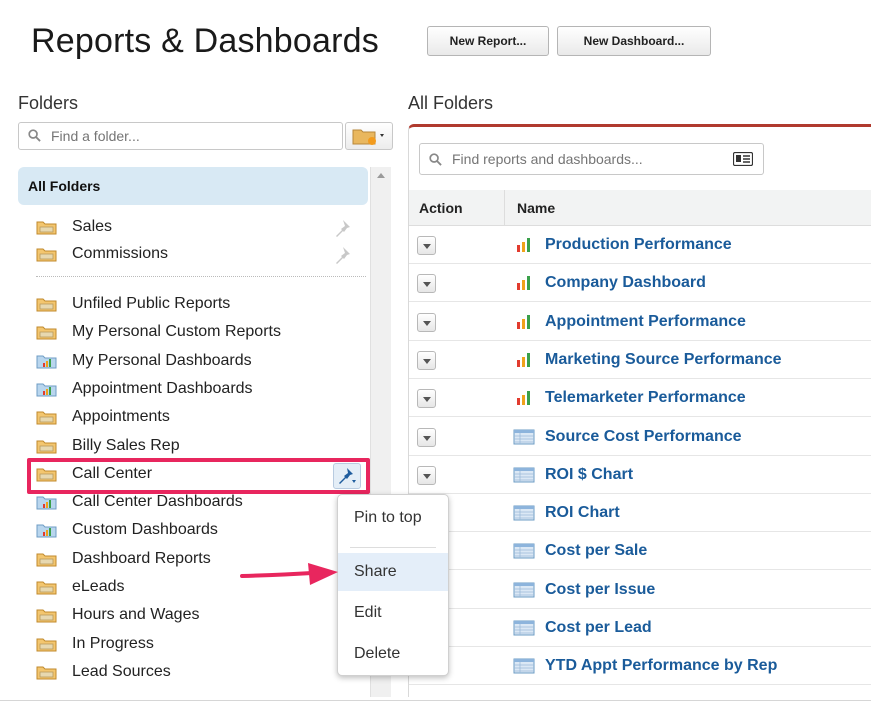 This screenshot has height=707, width=871. I want to click on folder-search-box, so click(180, 136).